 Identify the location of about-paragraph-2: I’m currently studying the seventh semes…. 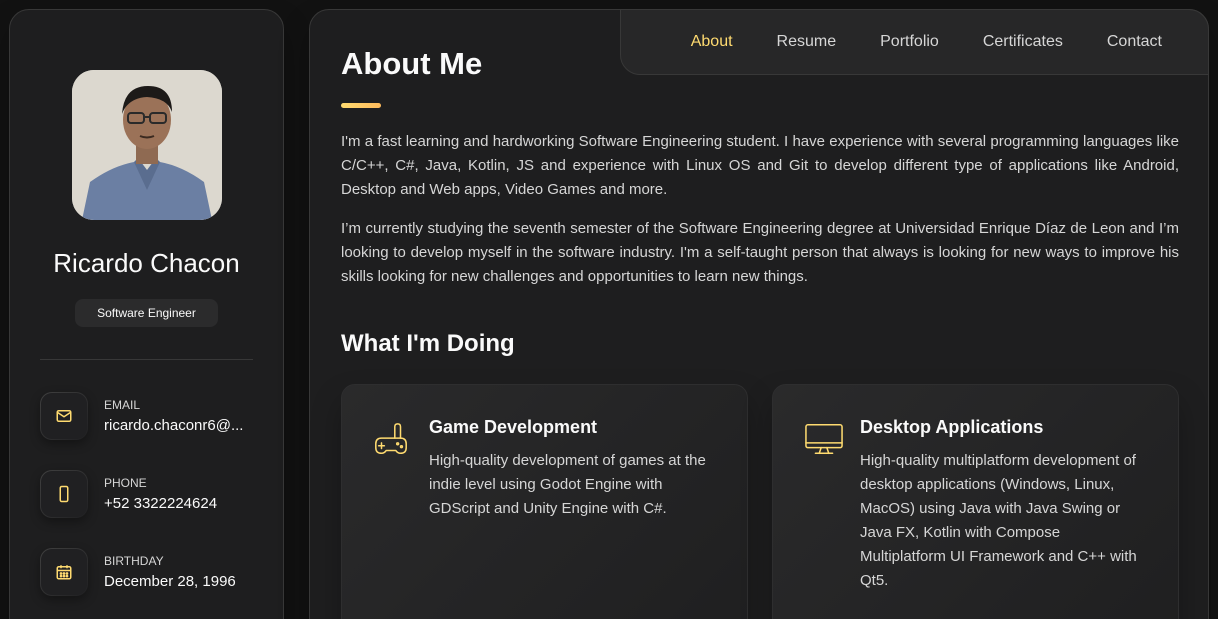
(760, 252).